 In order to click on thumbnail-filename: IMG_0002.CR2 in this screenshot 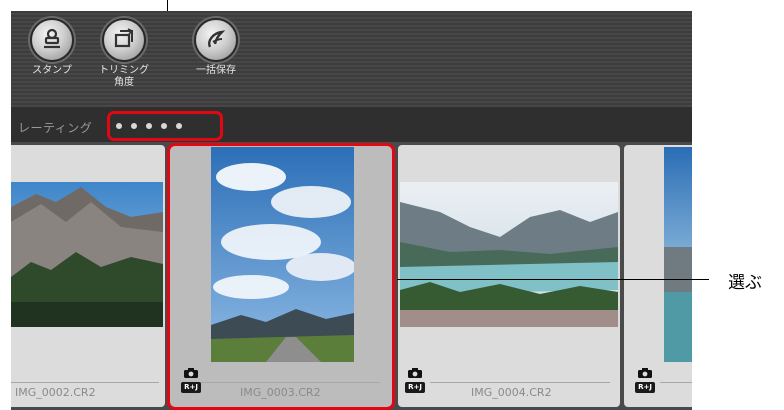, I will do `click(55, 392)`.